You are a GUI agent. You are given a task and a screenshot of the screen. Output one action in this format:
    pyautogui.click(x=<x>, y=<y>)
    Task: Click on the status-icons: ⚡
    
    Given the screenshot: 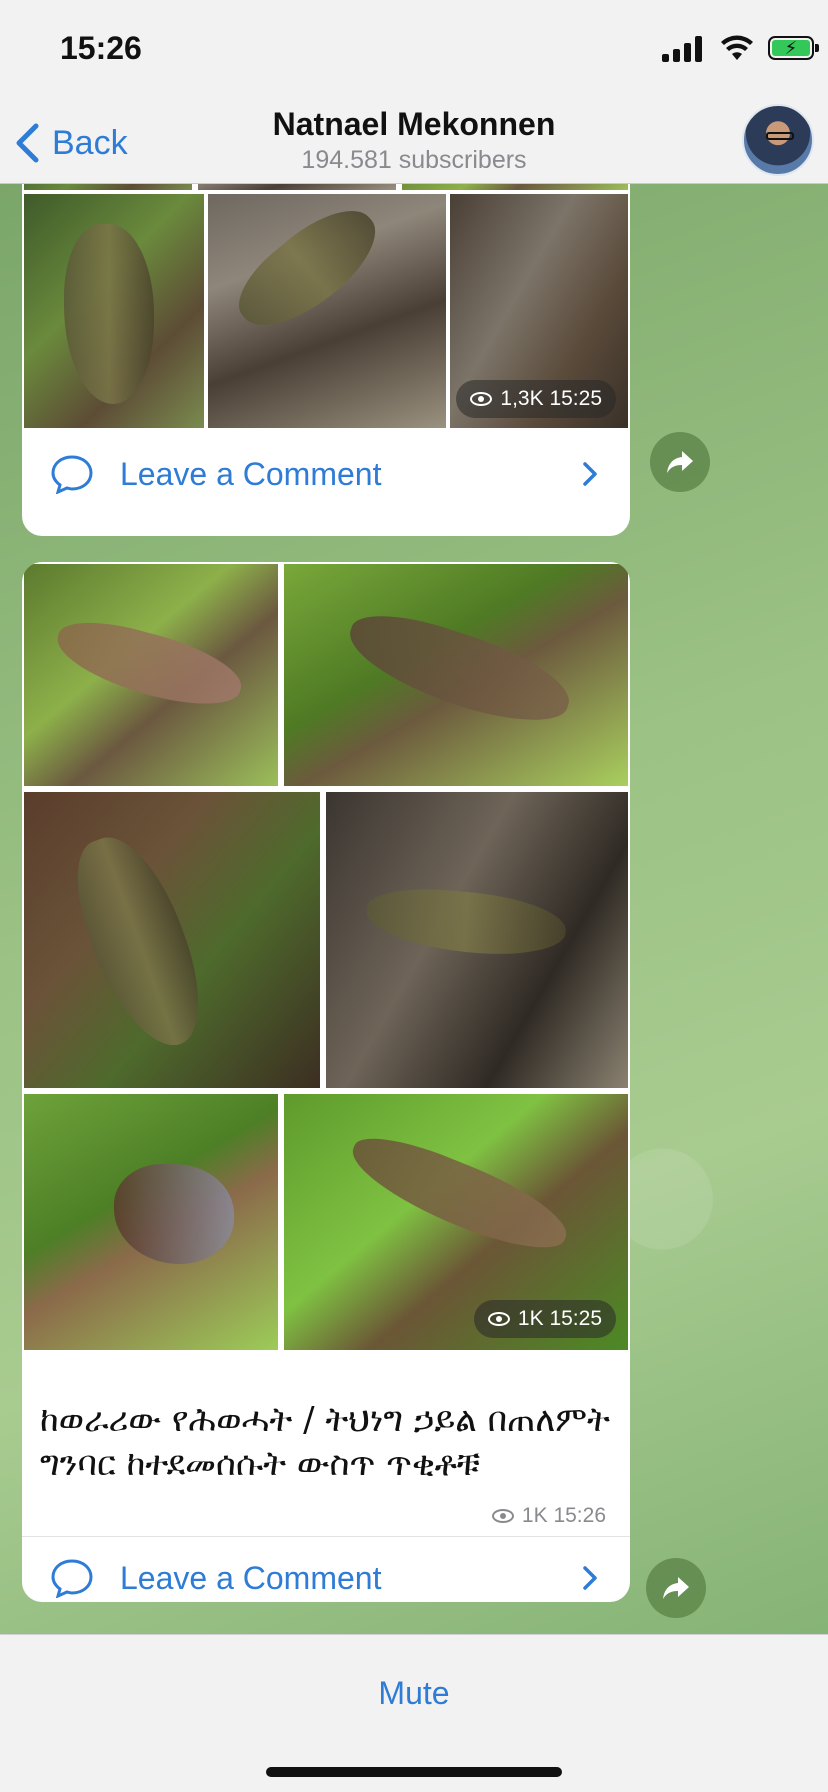 What is the action you would take?
    pyautogui.click(x=728, y=49)
    